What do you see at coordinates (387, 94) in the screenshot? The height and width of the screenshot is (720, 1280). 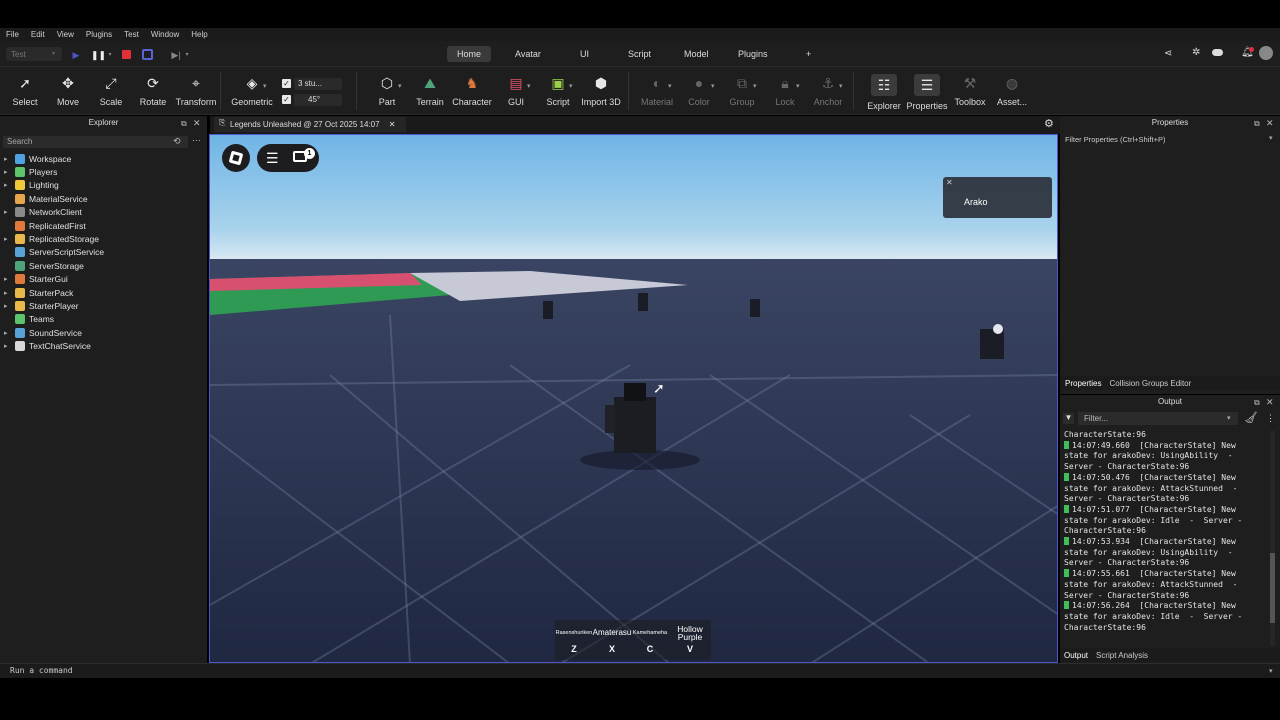 I see `part-tool: ⬡ Part` at bounding box center [387, 94].